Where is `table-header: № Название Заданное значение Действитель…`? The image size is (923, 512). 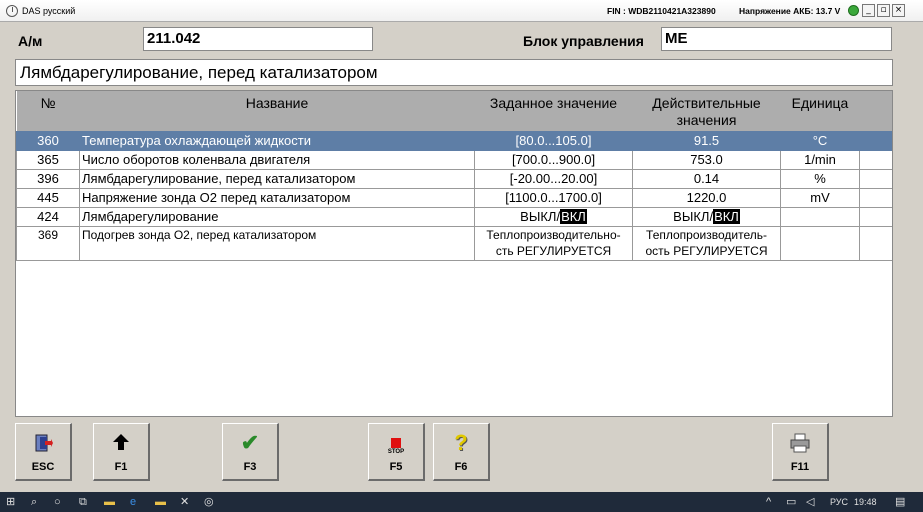
table-header: № Название Заданное значение Действитель… is located at coordinates (454, 111).